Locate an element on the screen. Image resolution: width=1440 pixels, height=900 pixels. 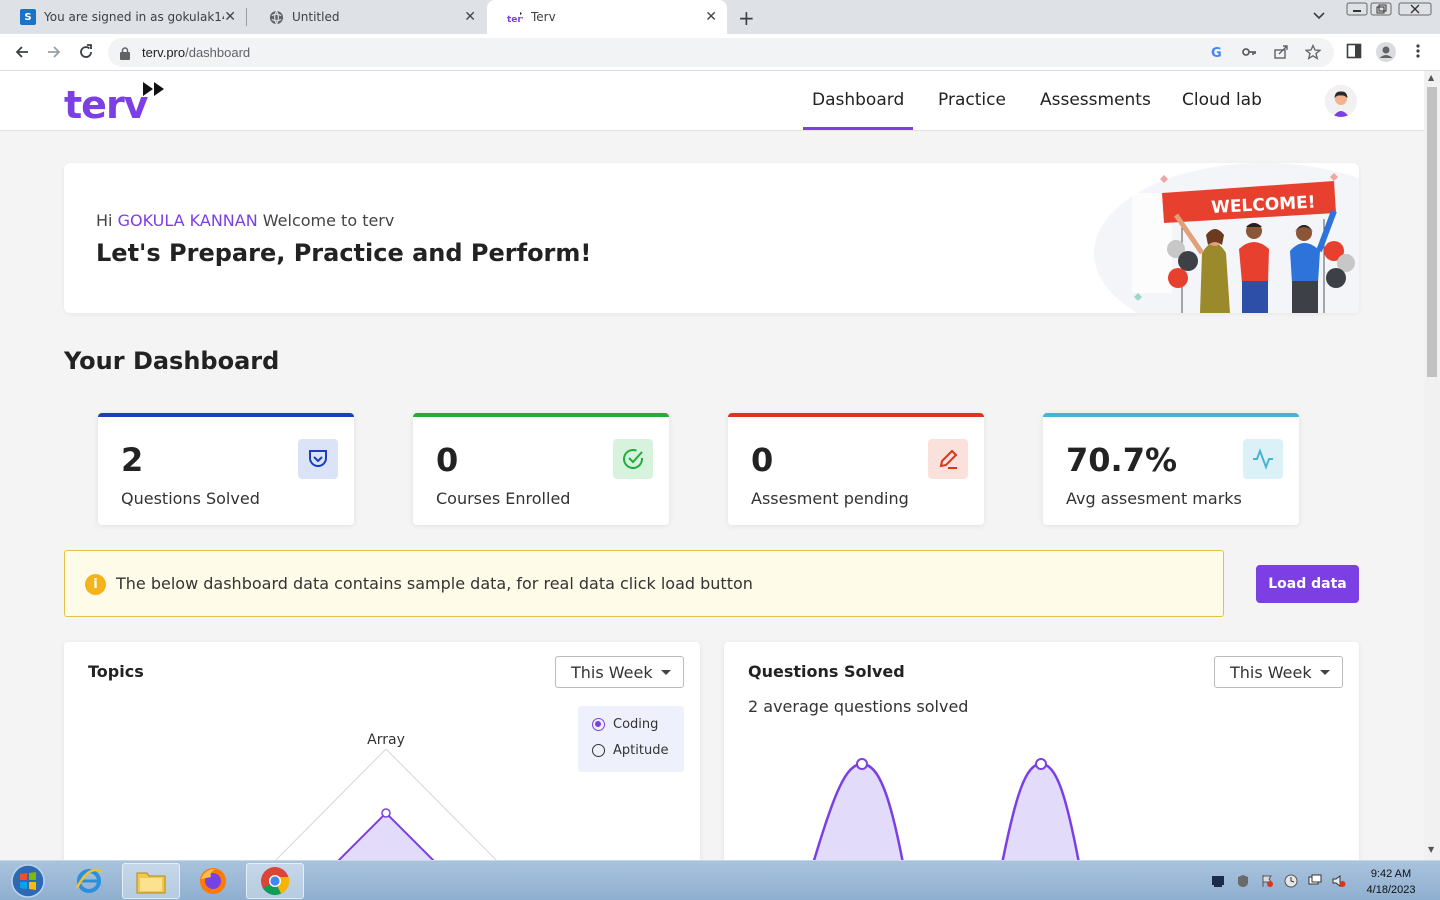
side-panel-icon is located at coordinates (1354, 53).